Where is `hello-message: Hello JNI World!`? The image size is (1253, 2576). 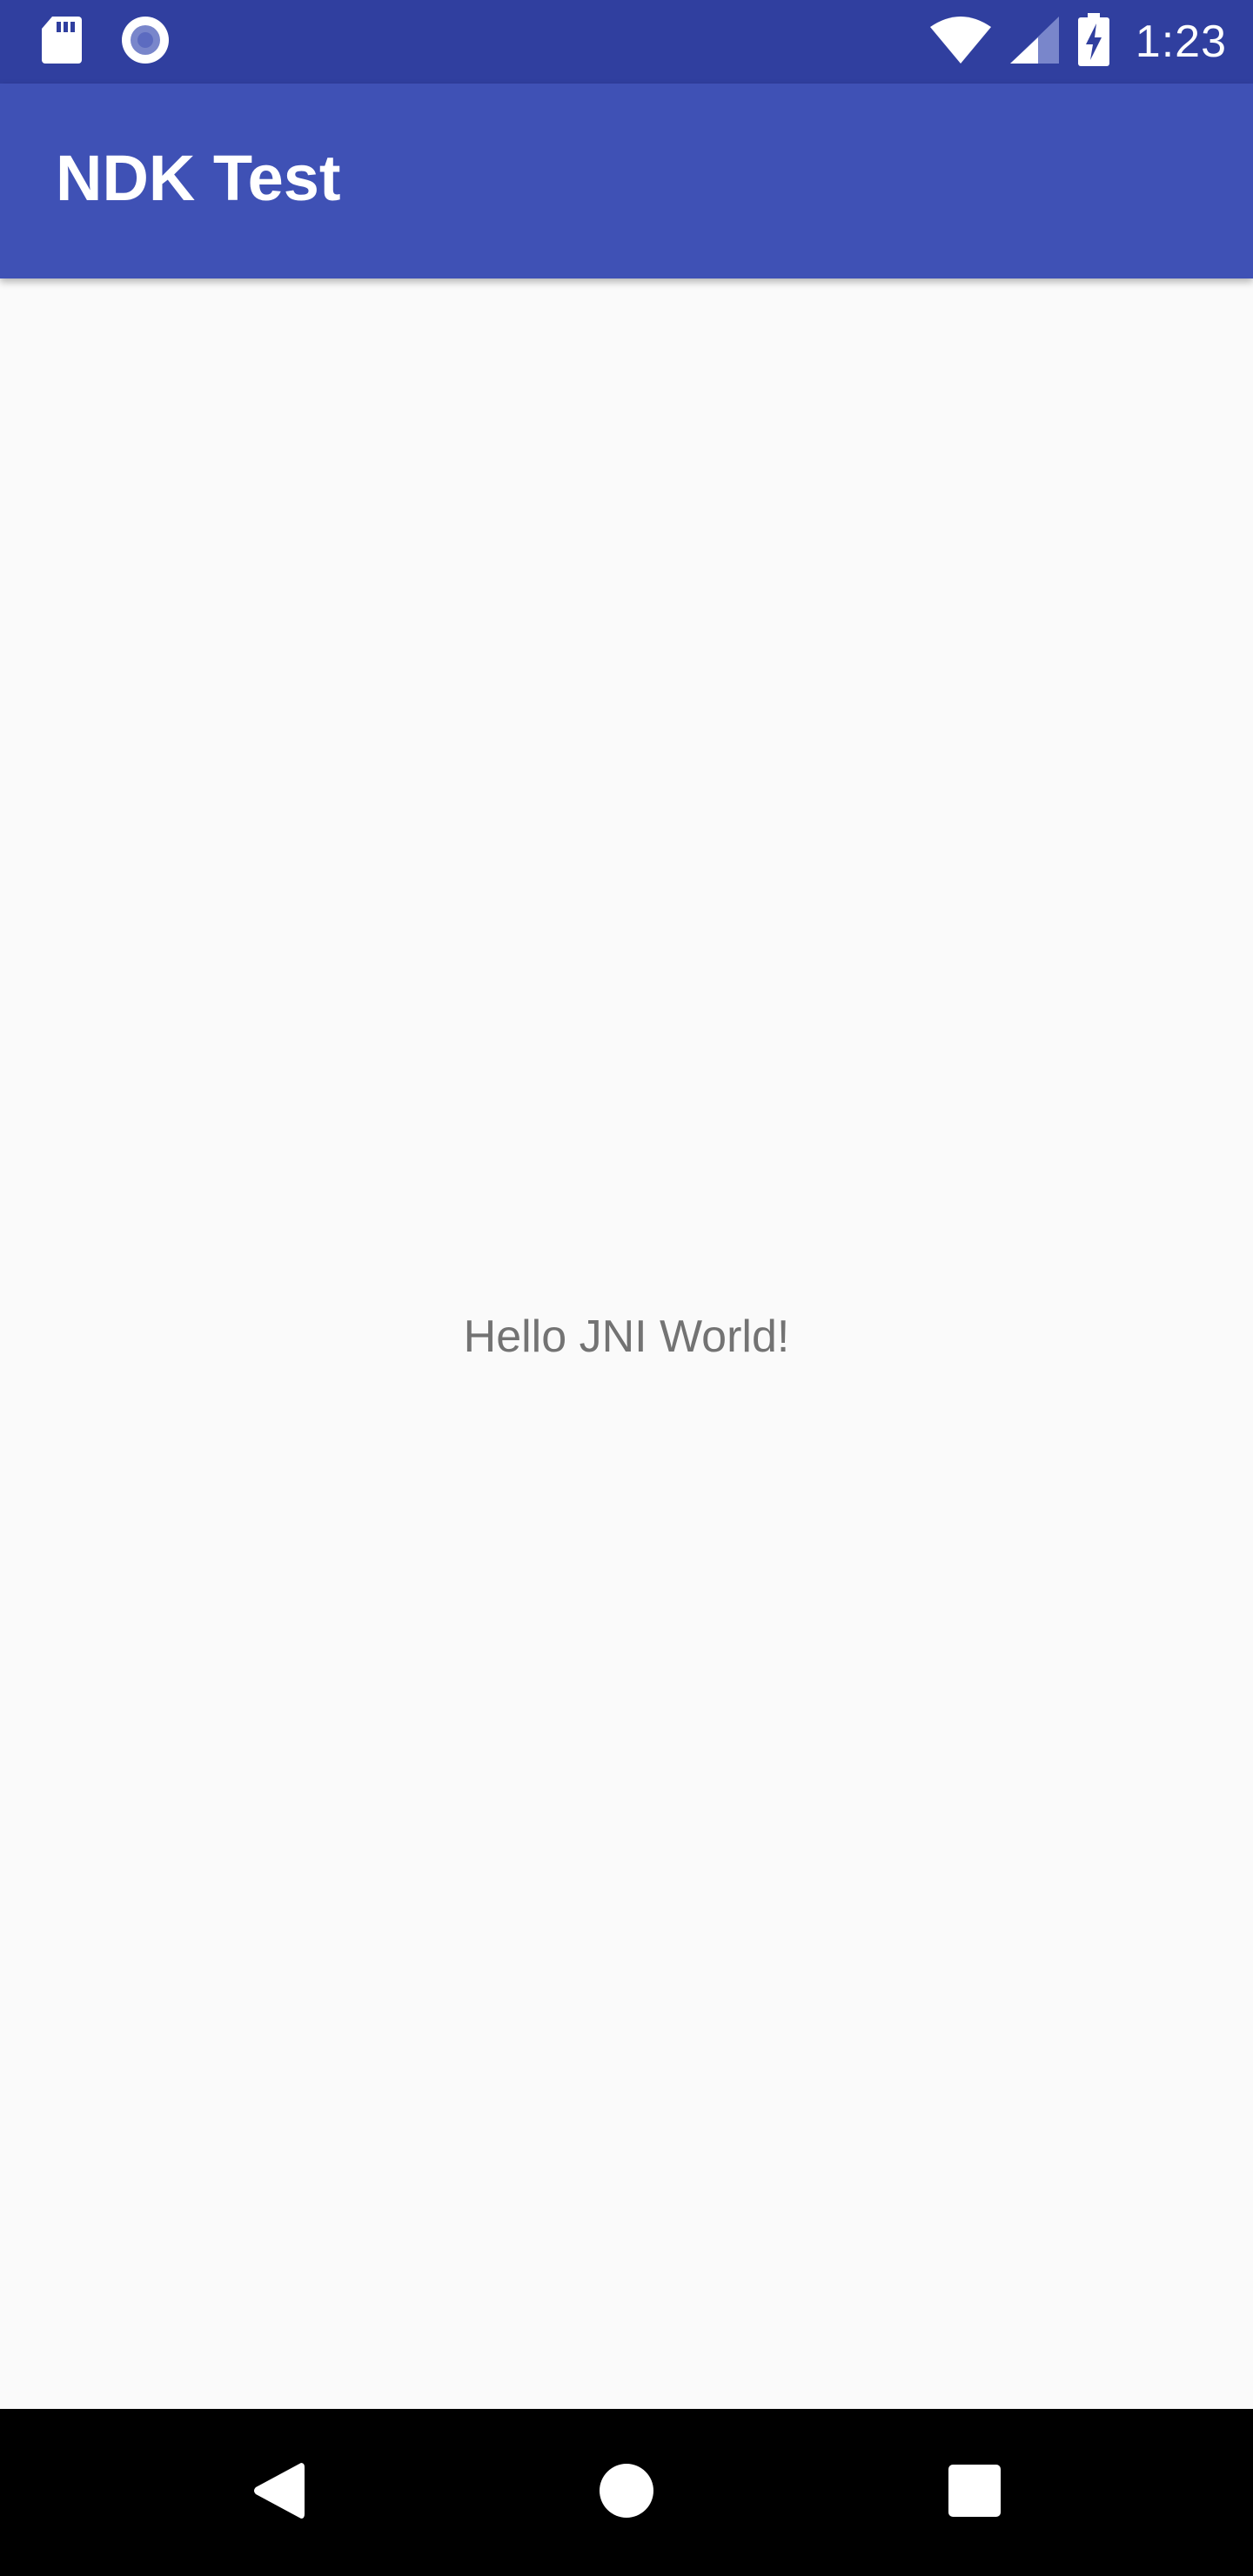
hello-message: Hello JNI World! is located at coordinates (626, 1336).